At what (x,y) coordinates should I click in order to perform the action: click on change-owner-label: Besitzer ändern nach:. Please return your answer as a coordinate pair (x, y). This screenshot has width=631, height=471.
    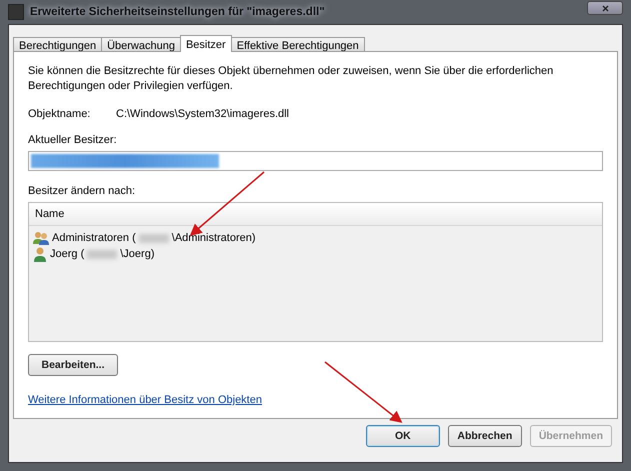
    Looking at the image, I should click on (82, 191).